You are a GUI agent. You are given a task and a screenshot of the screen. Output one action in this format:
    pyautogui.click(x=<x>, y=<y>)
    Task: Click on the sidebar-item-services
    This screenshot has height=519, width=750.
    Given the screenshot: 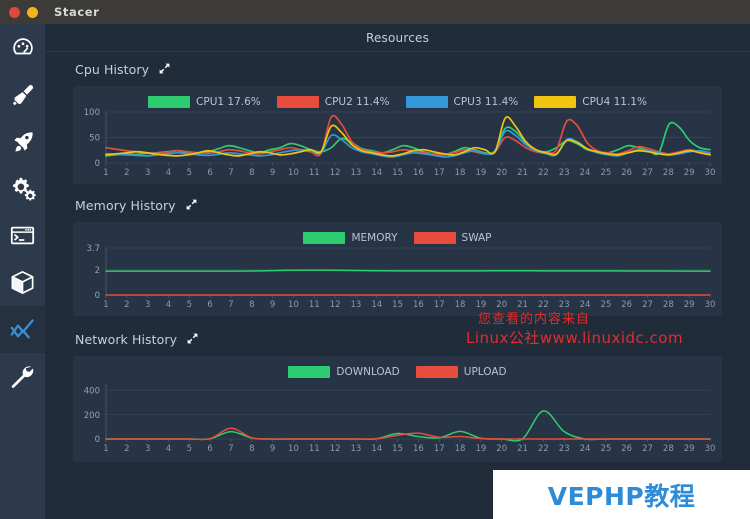 What is the action you would take?
    pyautogui.click(x=22, y=188)
    